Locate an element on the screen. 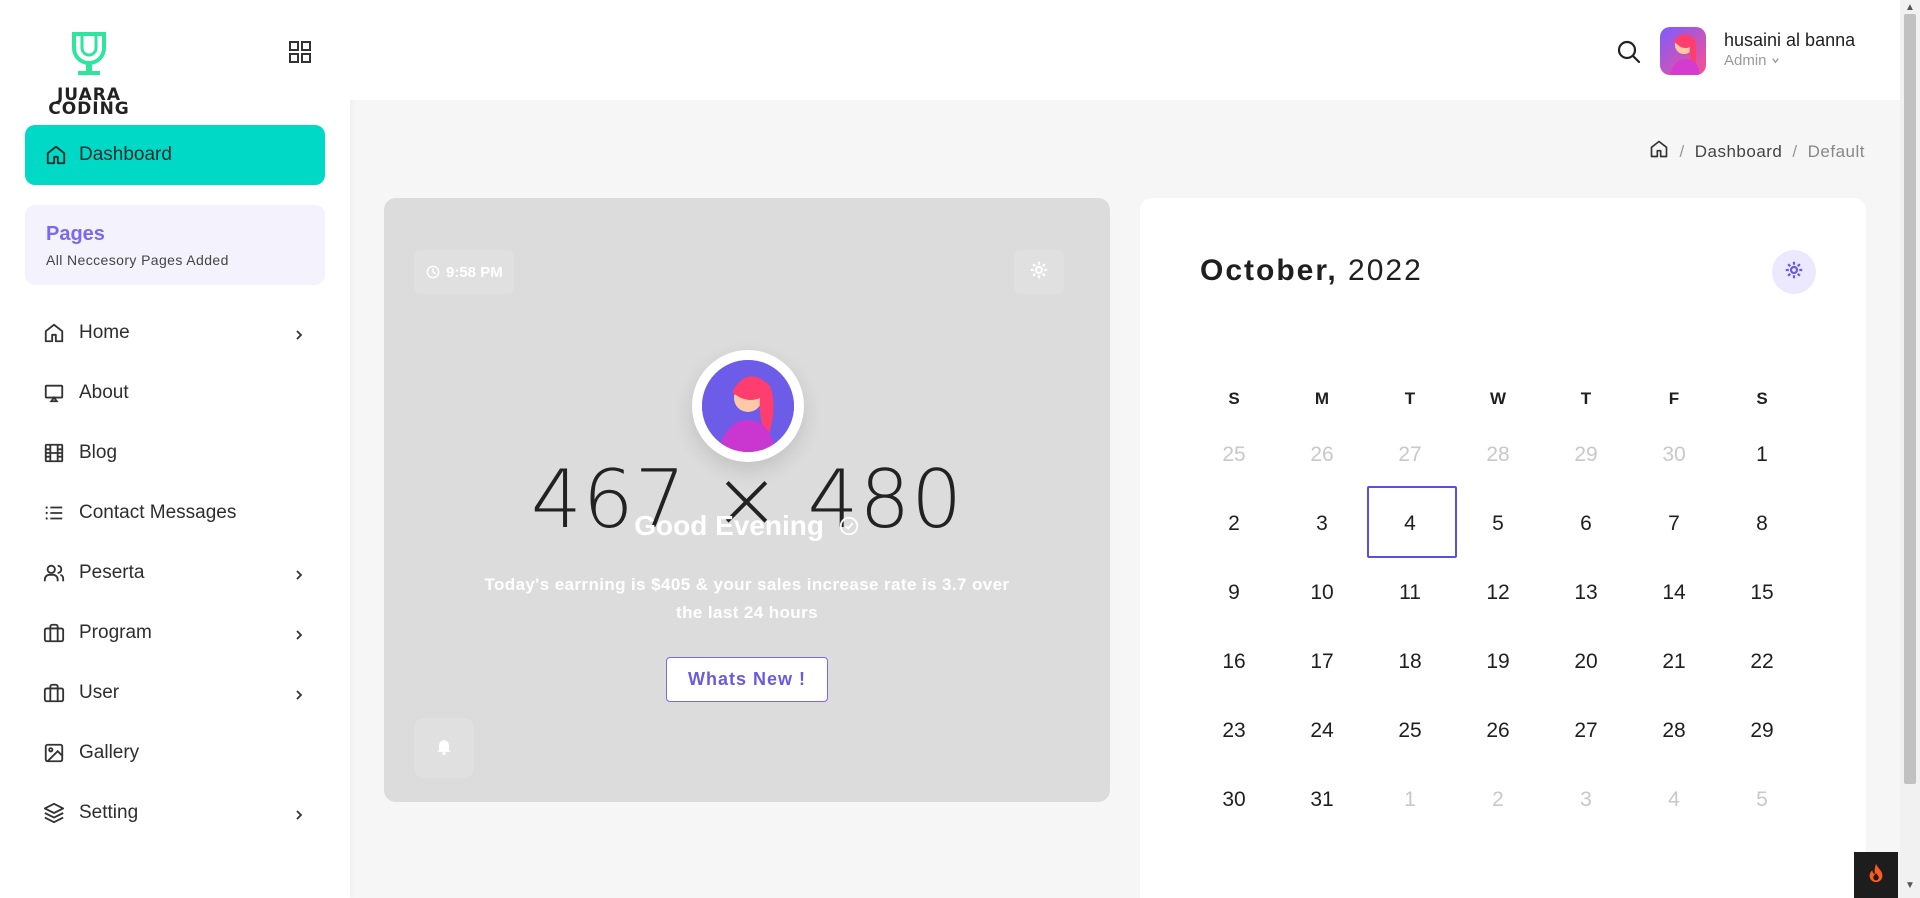 Image resolution: width=1920 pixels, height=898 pixels. sidebar-item-dashboard: Dashboard is located at coordinates (175, 155).